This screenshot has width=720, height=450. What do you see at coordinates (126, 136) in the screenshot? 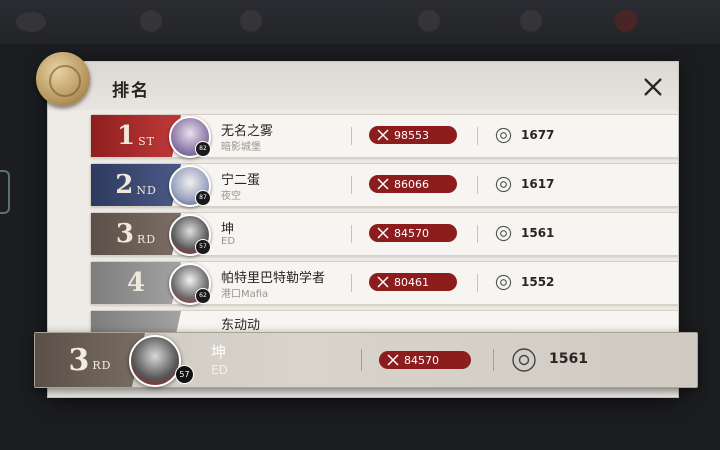
I see `rank-number: 1` at bounding box center [126, 136].